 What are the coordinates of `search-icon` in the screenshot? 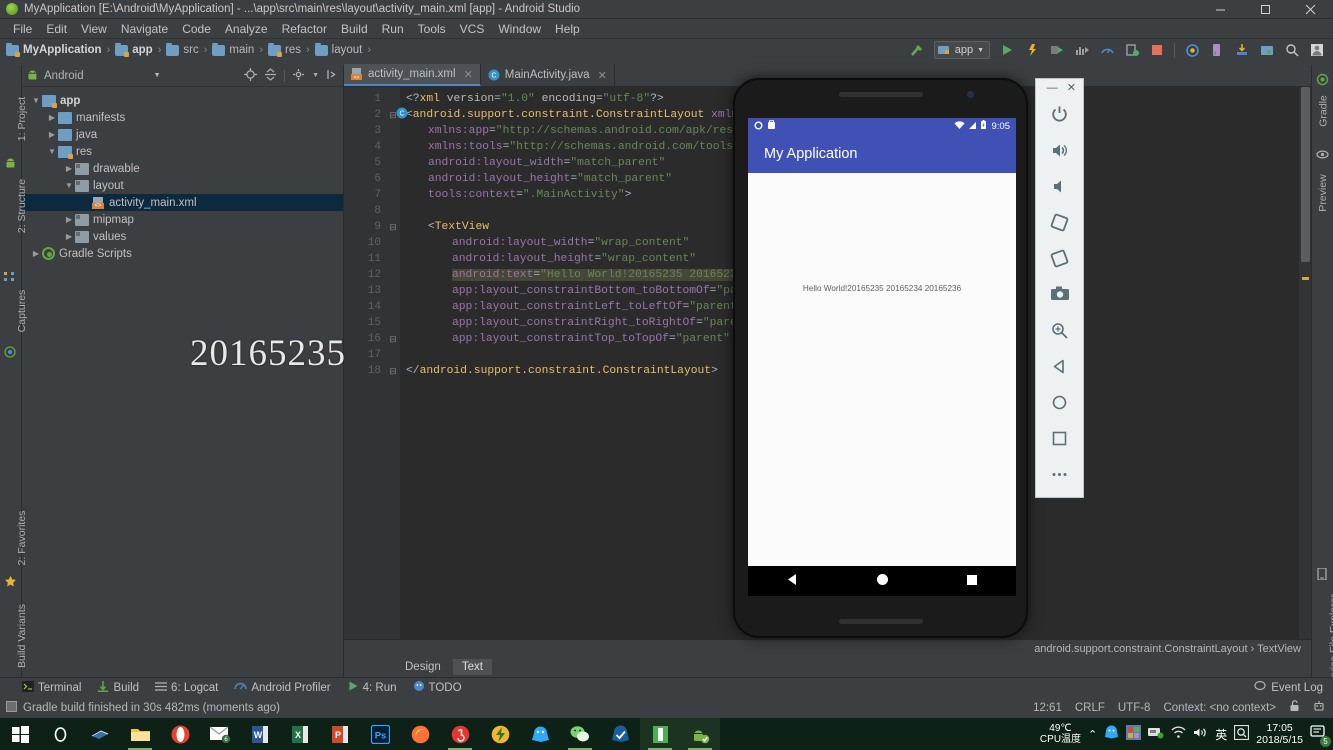 It's located at (1292, 50).